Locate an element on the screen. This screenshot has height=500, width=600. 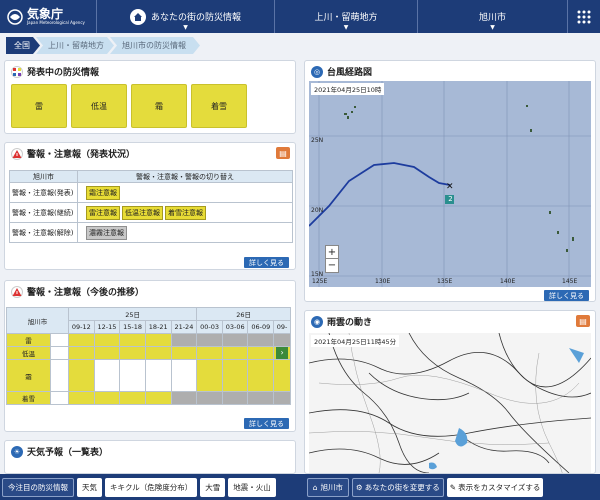
alerts-title: 発表中の防災情報 is located at coordinates (63, 73).